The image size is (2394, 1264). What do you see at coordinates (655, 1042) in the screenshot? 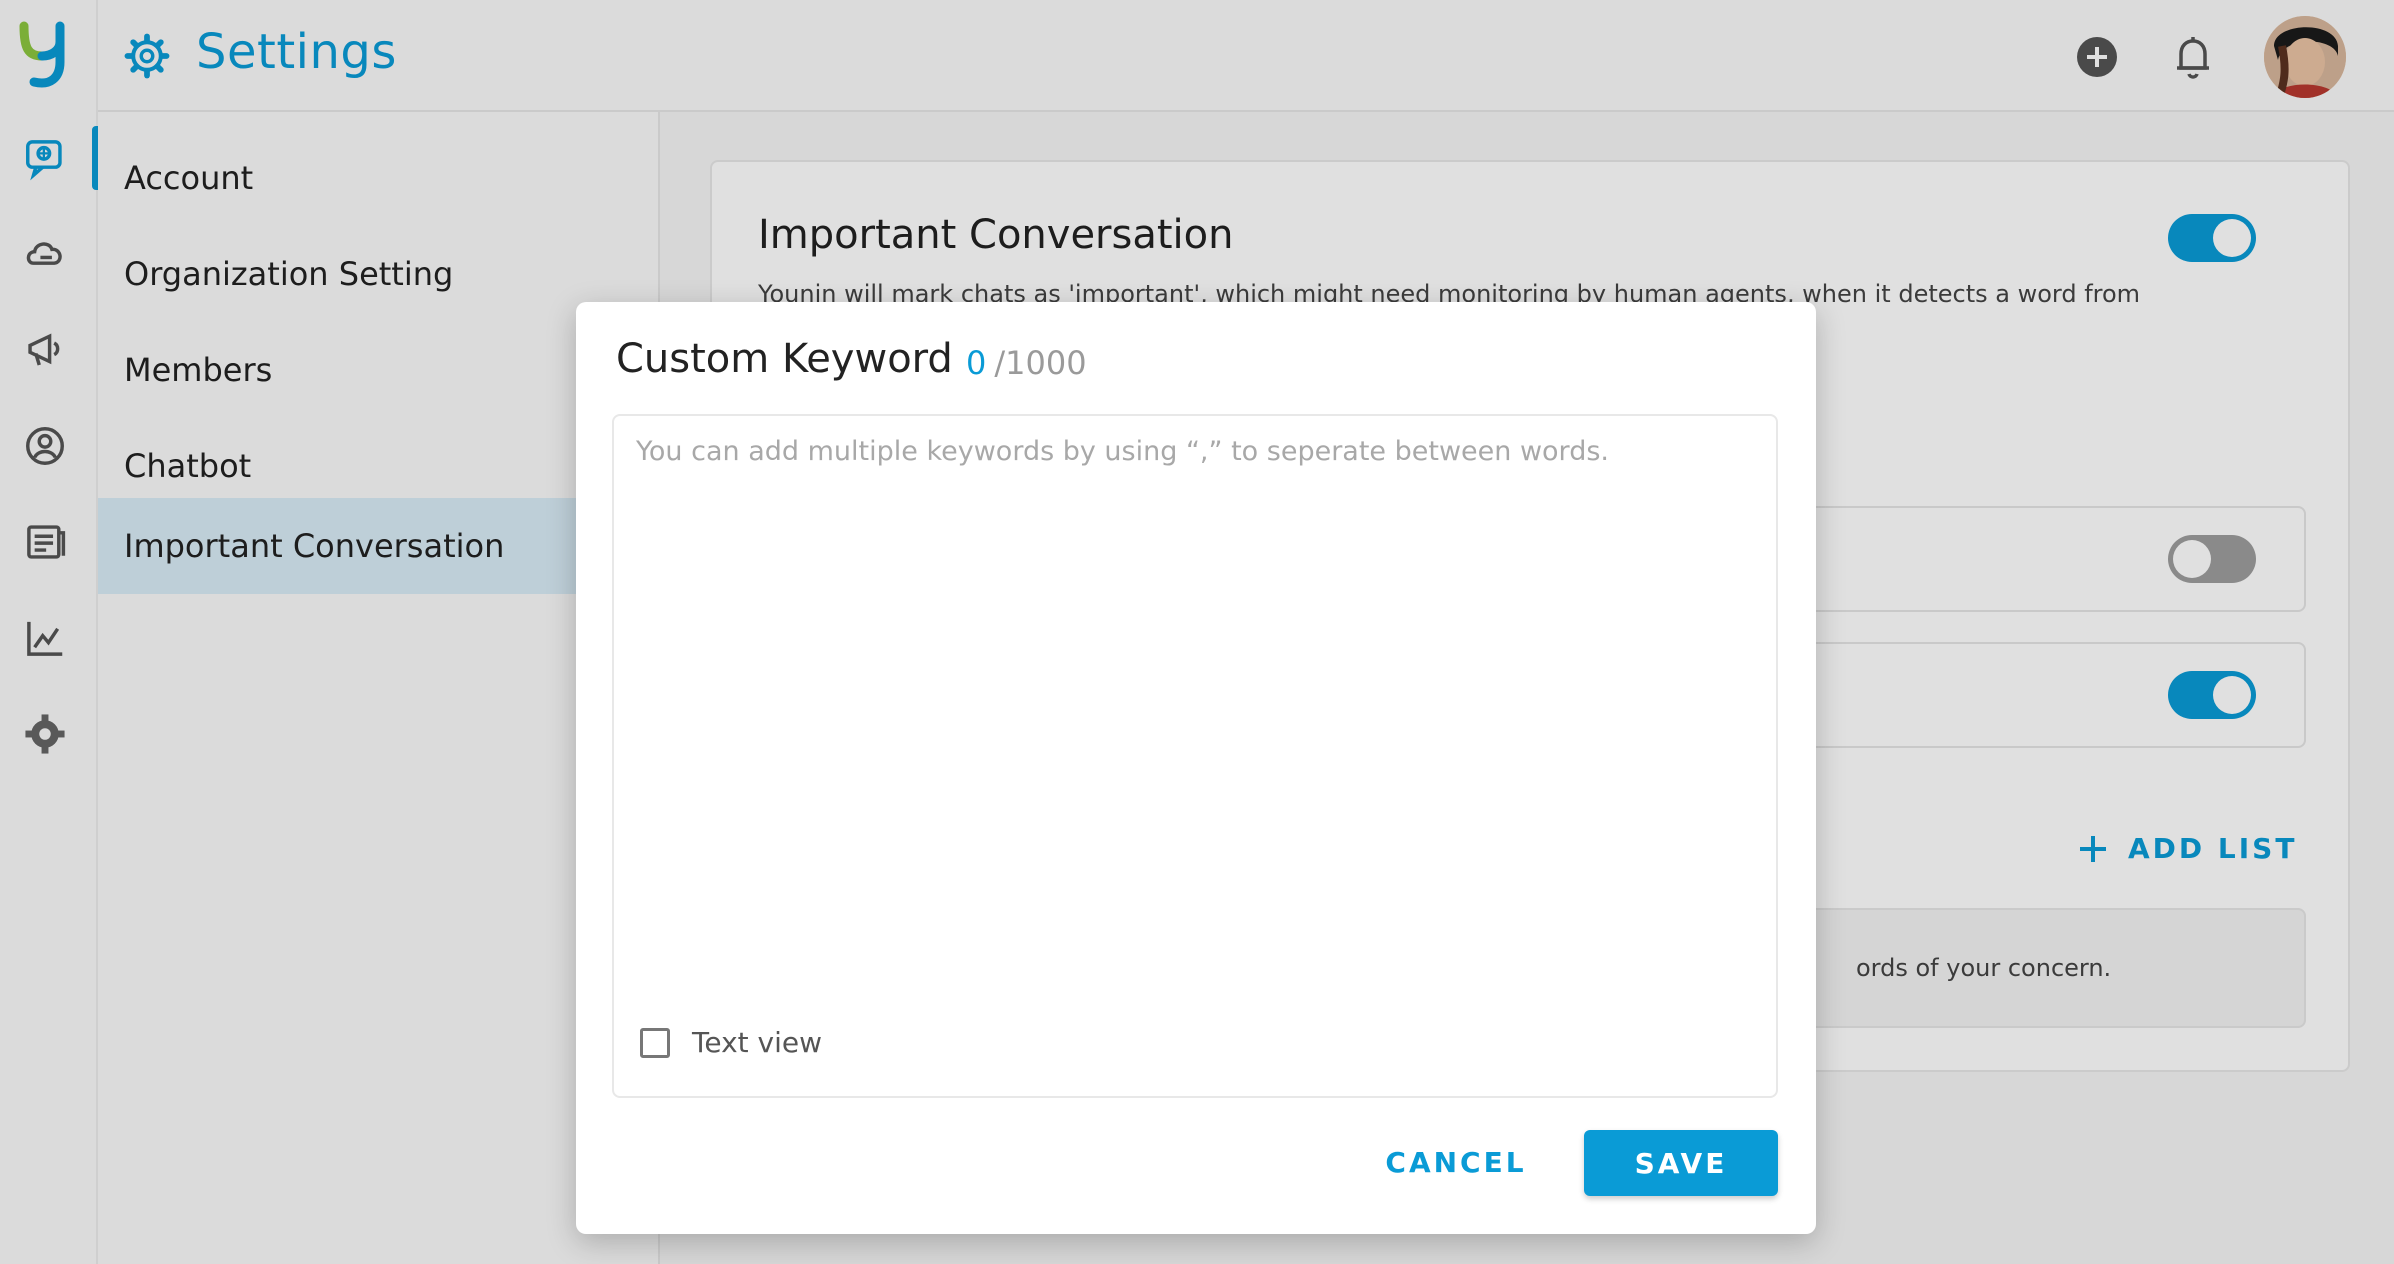
I see `text-view-checkbox` at bounding box center [655, 1042].